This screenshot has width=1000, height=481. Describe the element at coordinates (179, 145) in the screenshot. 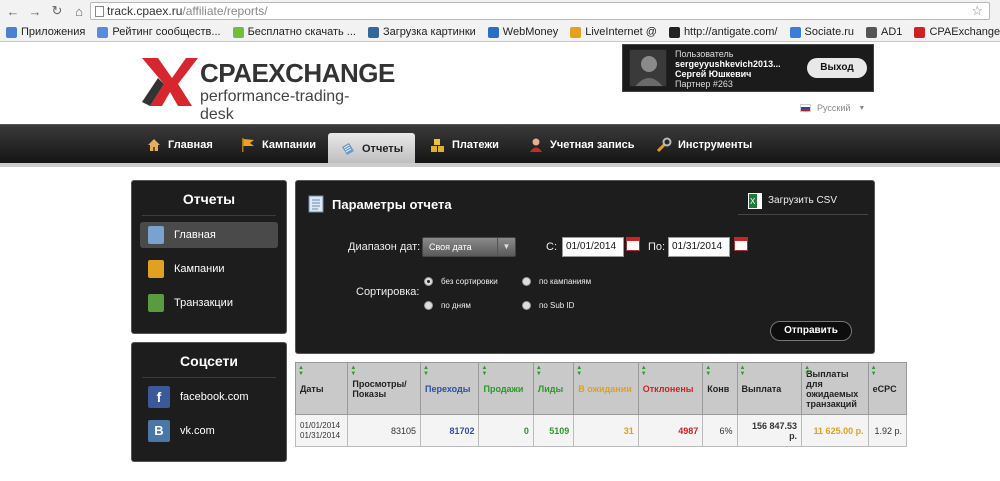

I see `nav-item-home: Главная` at that location.